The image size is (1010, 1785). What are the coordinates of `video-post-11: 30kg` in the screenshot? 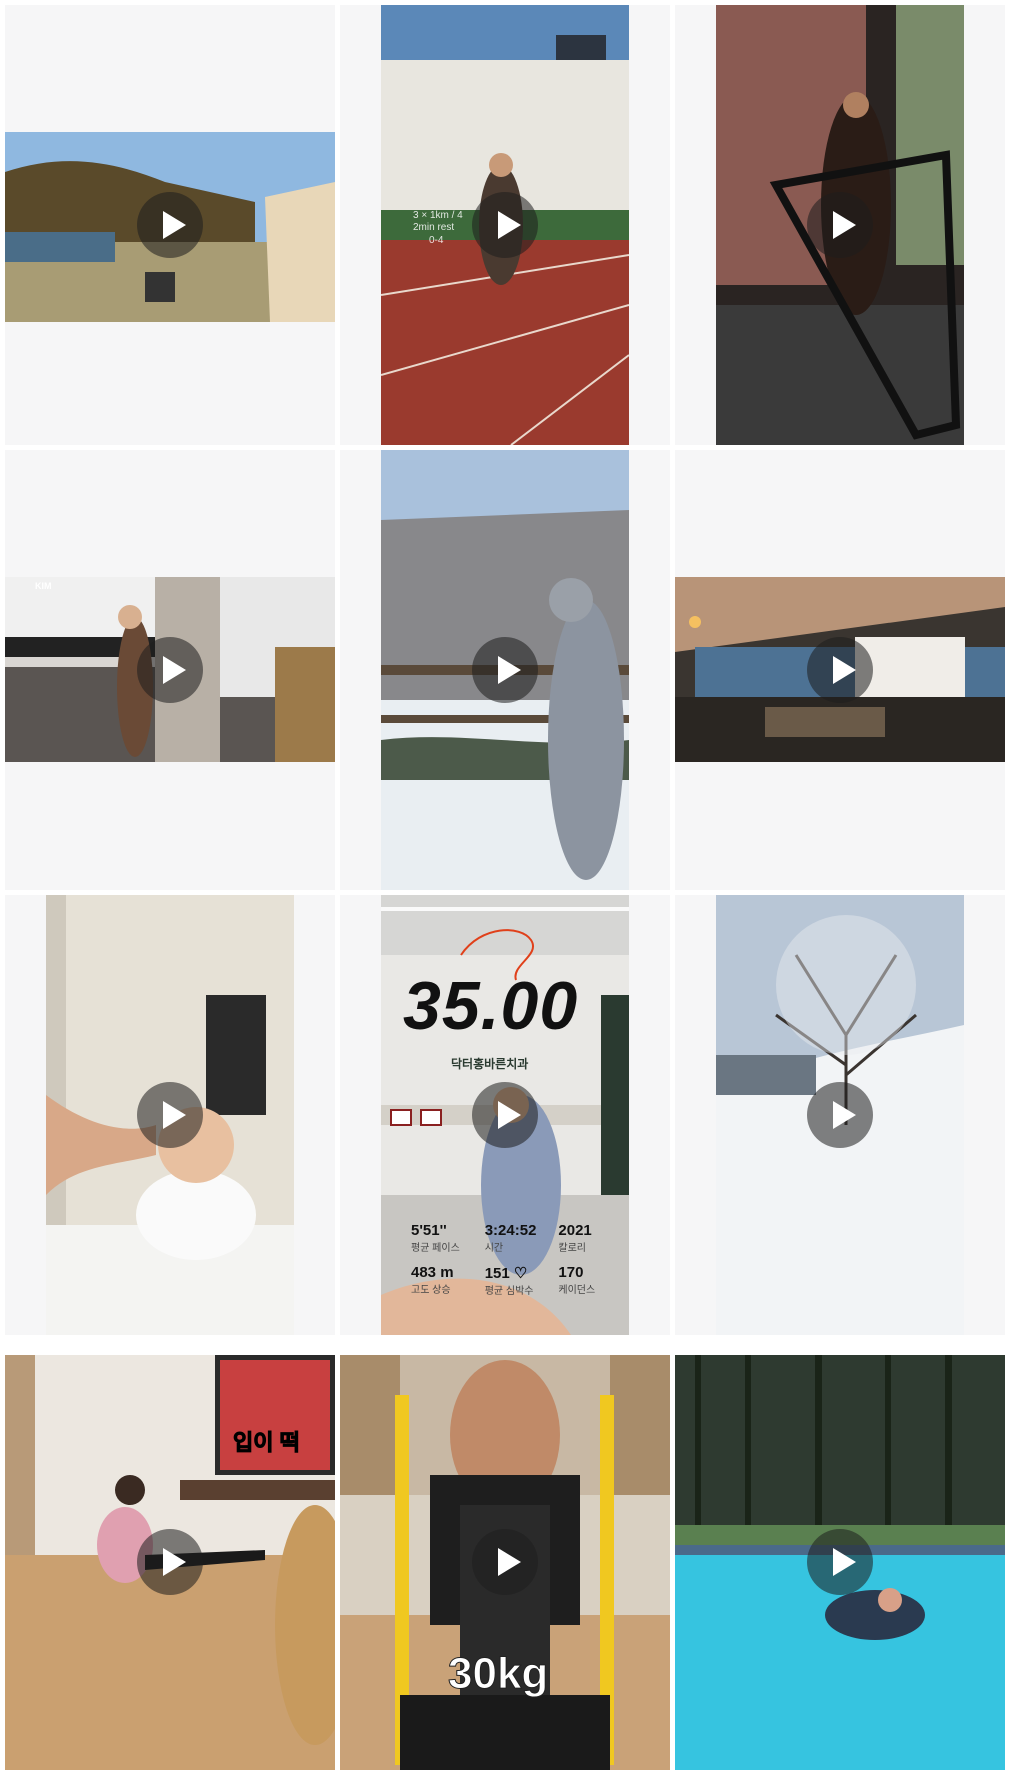 It's located at (505, 1562).